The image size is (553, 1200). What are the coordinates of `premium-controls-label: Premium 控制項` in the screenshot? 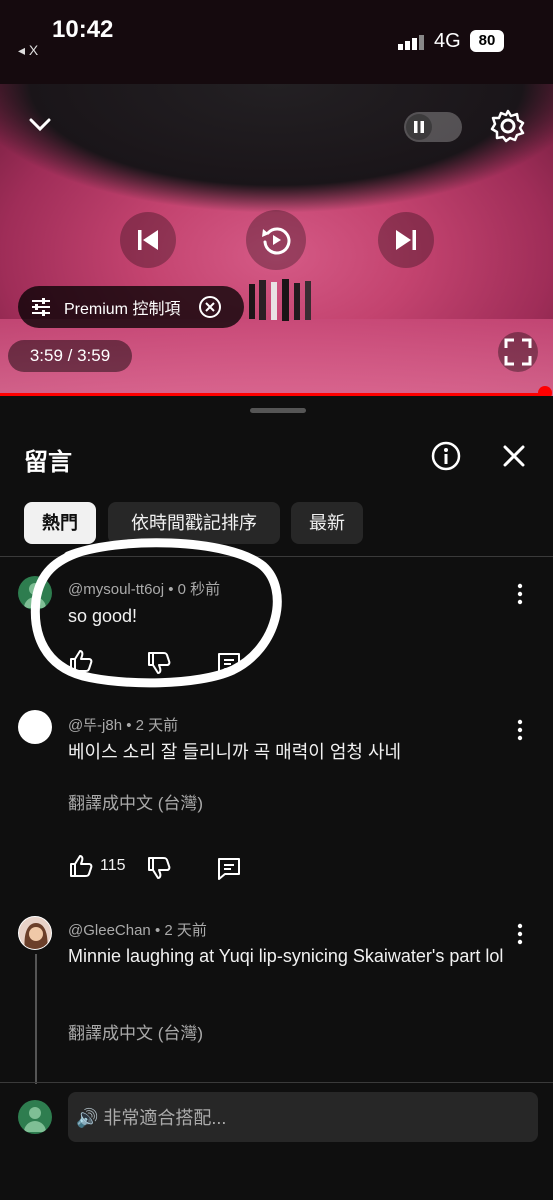 It's located at (122, 309).